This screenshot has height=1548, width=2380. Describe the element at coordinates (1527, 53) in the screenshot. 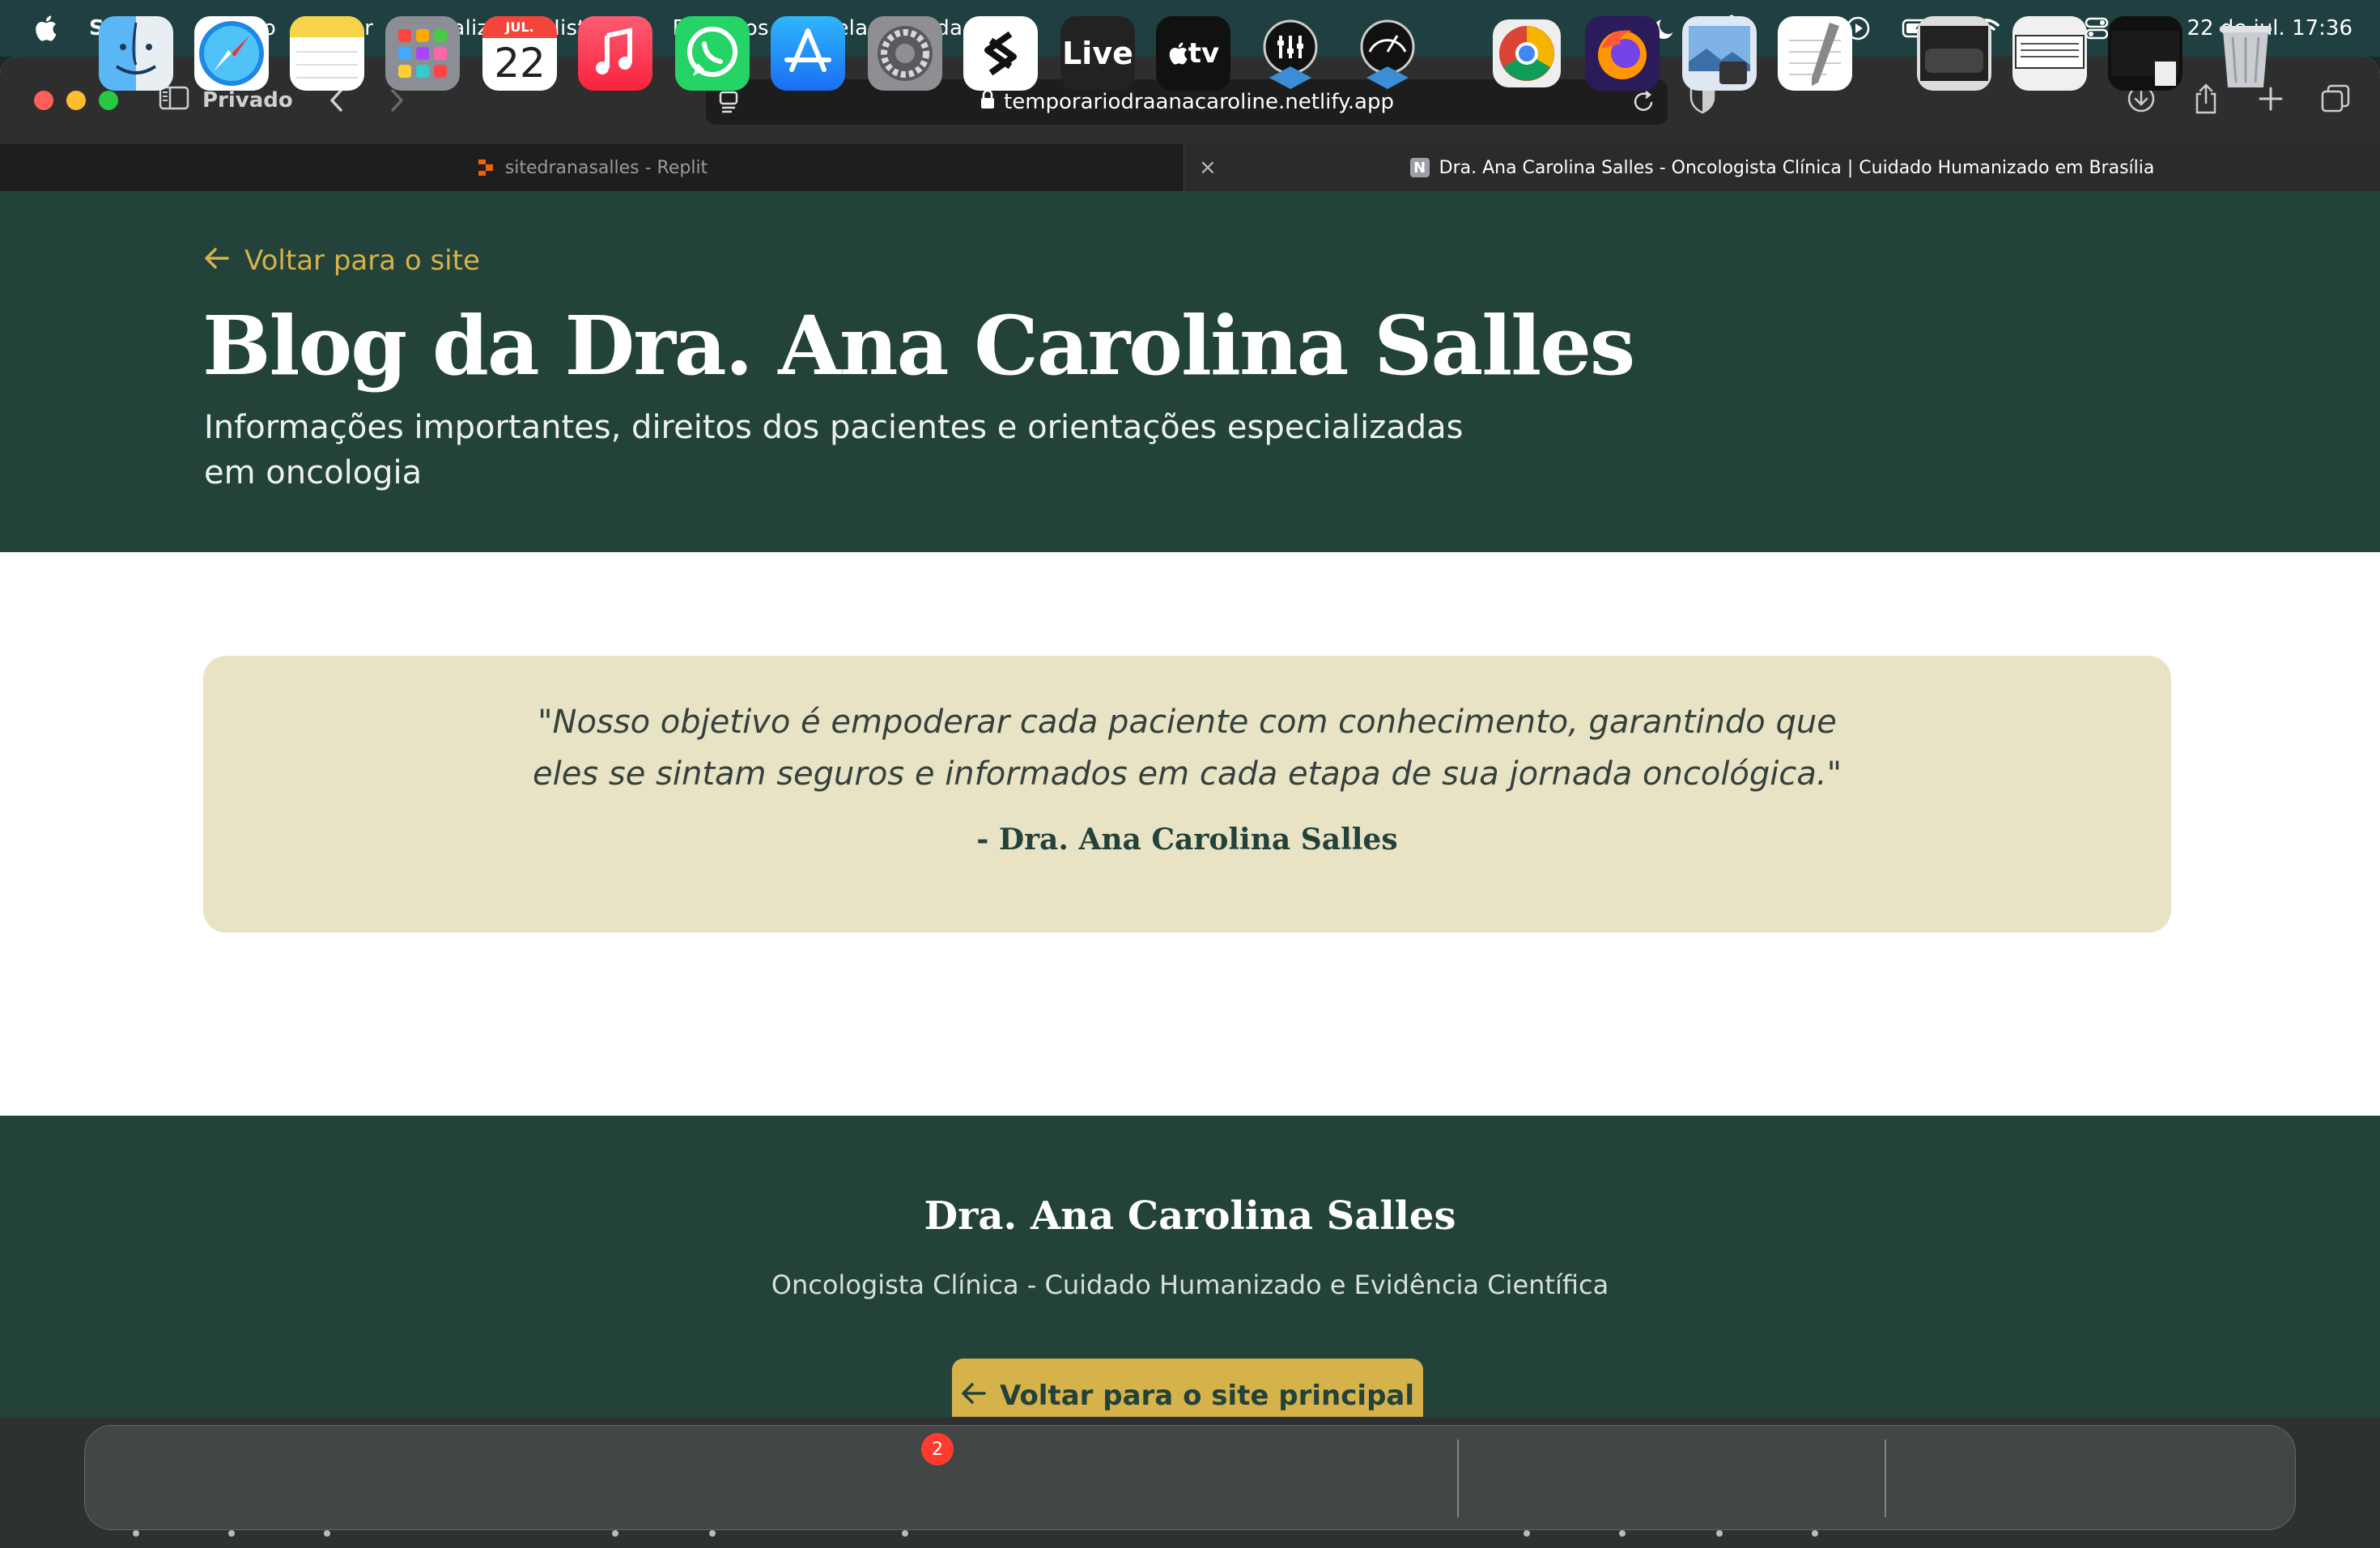

I see `chrome-dock-icon` at that location.